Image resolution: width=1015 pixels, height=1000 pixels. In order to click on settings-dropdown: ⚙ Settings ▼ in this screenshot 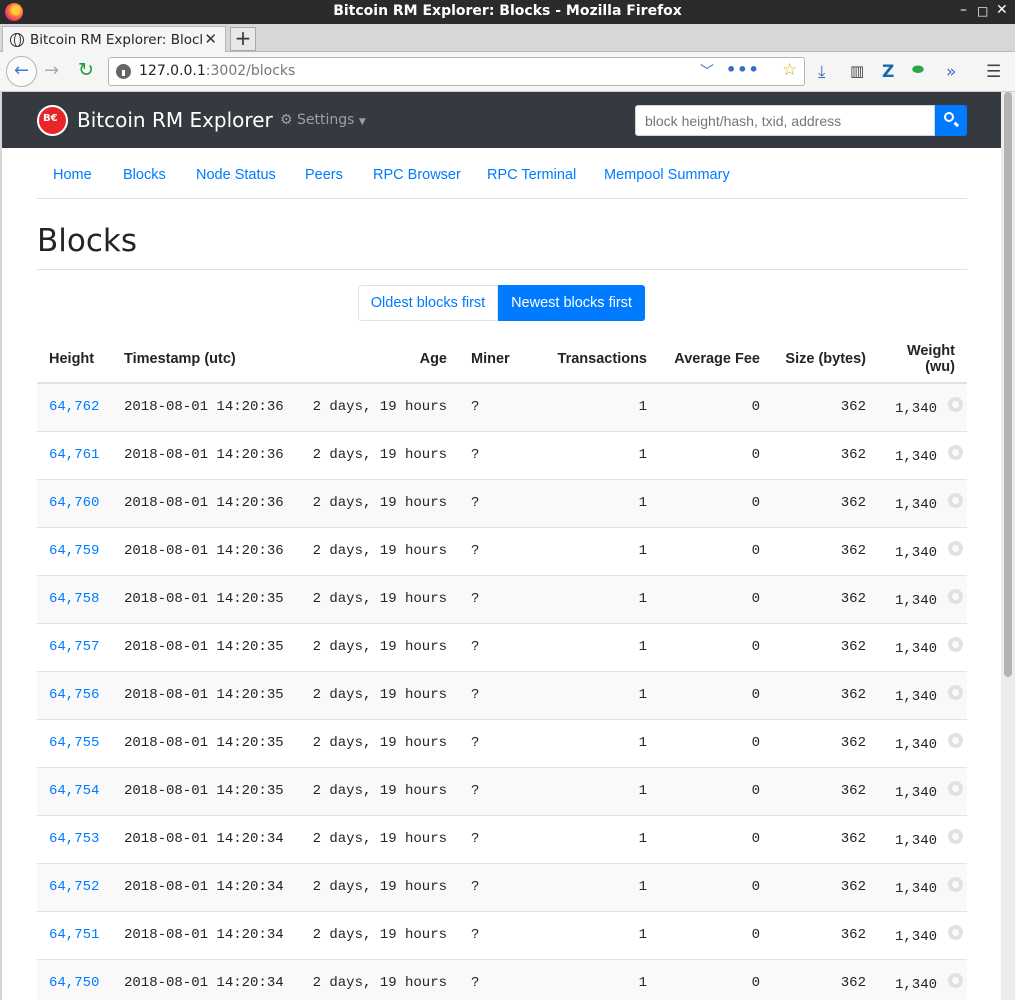, I will do `click(323, 120)`.